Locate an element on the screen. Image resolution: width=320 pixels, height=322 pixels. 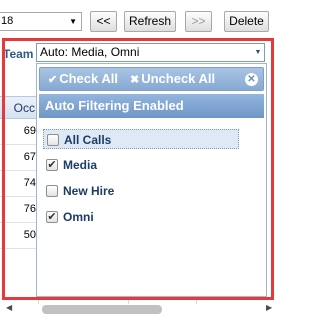
x-icon: ✖ is located at coordinates (135, 80).